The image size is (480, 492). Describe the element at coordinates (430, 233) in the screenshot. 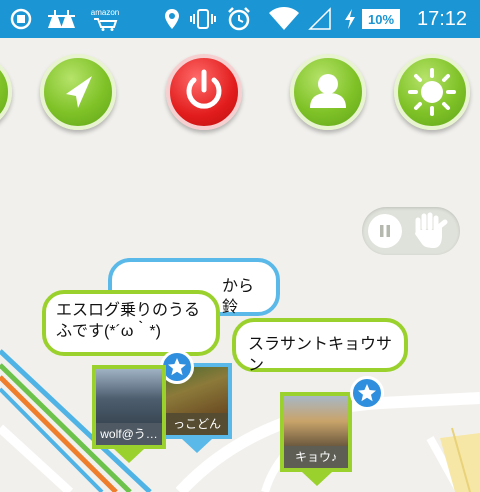

I see `hand-icon` at that location.